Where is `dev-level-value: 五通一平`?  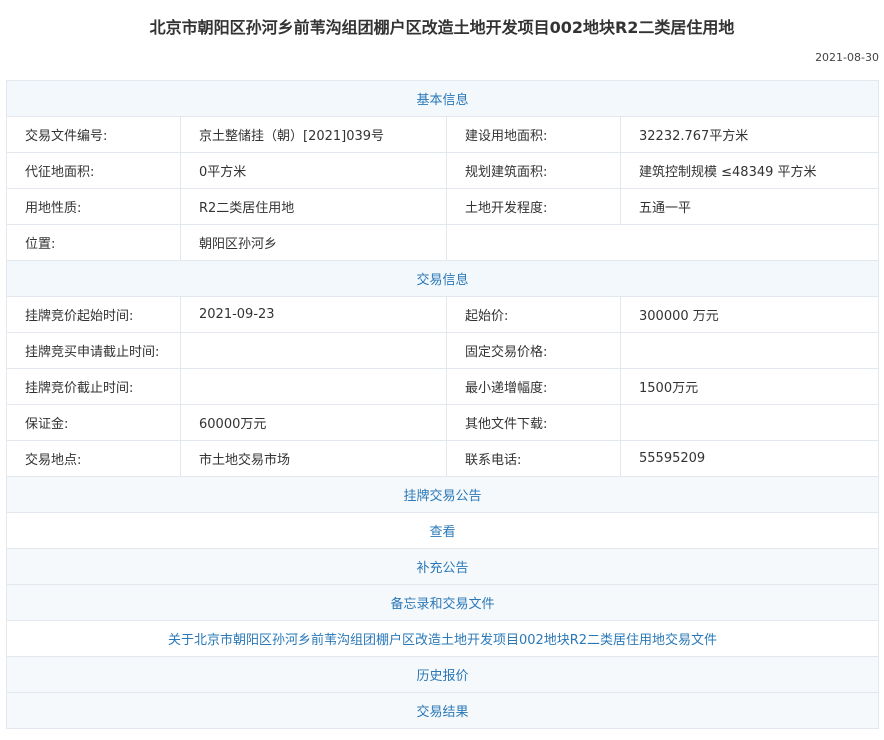
dev-level-value: 五通一平 is located at coordinates (749, 206).